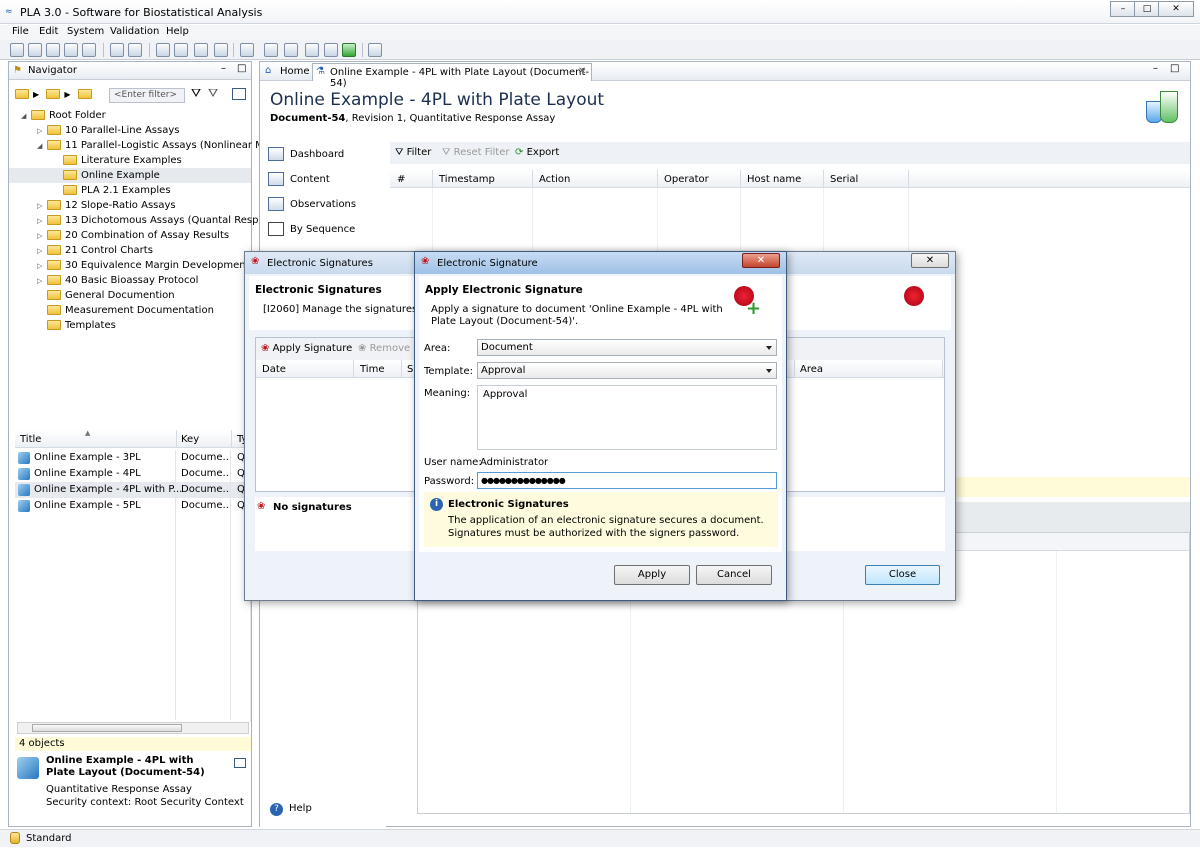 The width and height of the screenshot is (1200, 853). What do you see at coordinates (89, 50) in the screenshot?
I see `delete-icon` at bounding box center [89, 50].